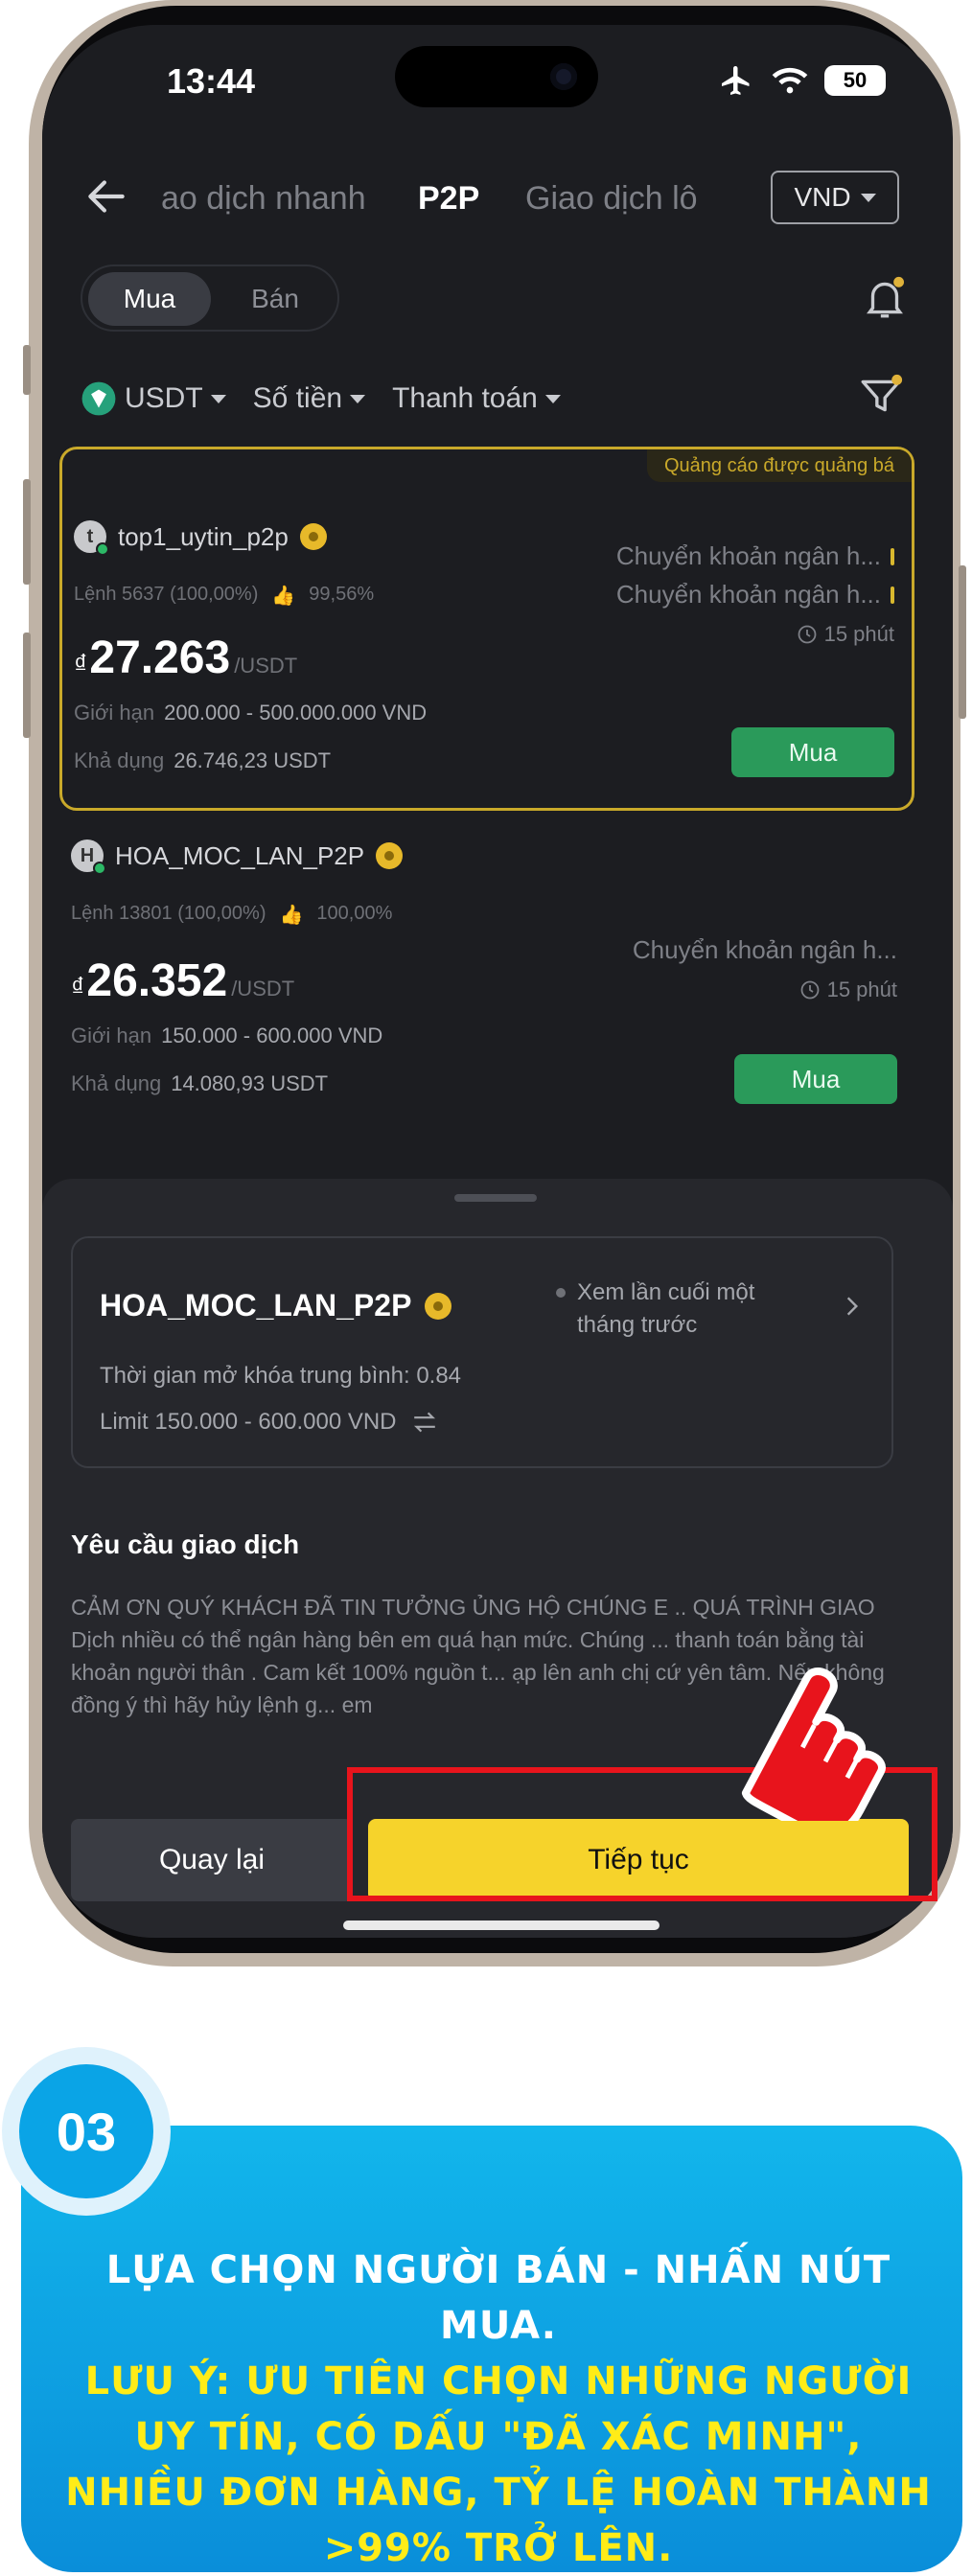 This screenshot has height=2576, width=972. I want to click on filter-payment: Thanh toán, so click(476, 398).